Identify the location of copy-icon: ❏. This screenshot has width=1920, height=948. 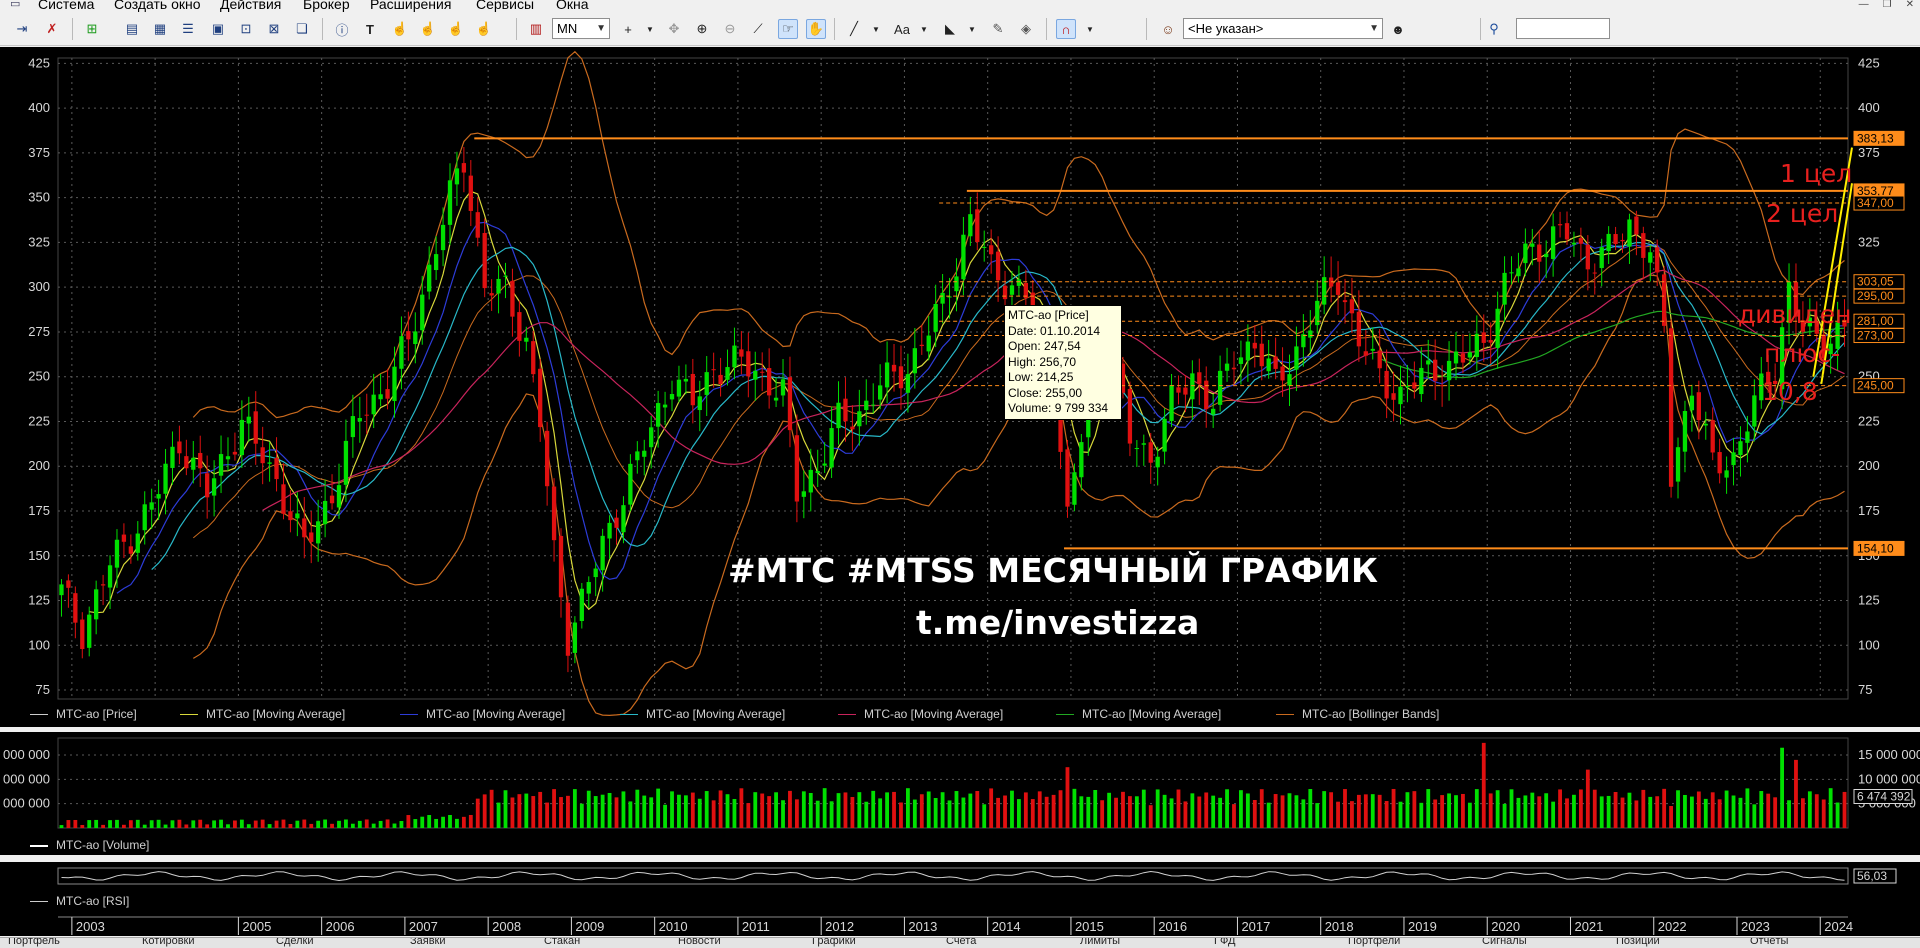
(302, 29).